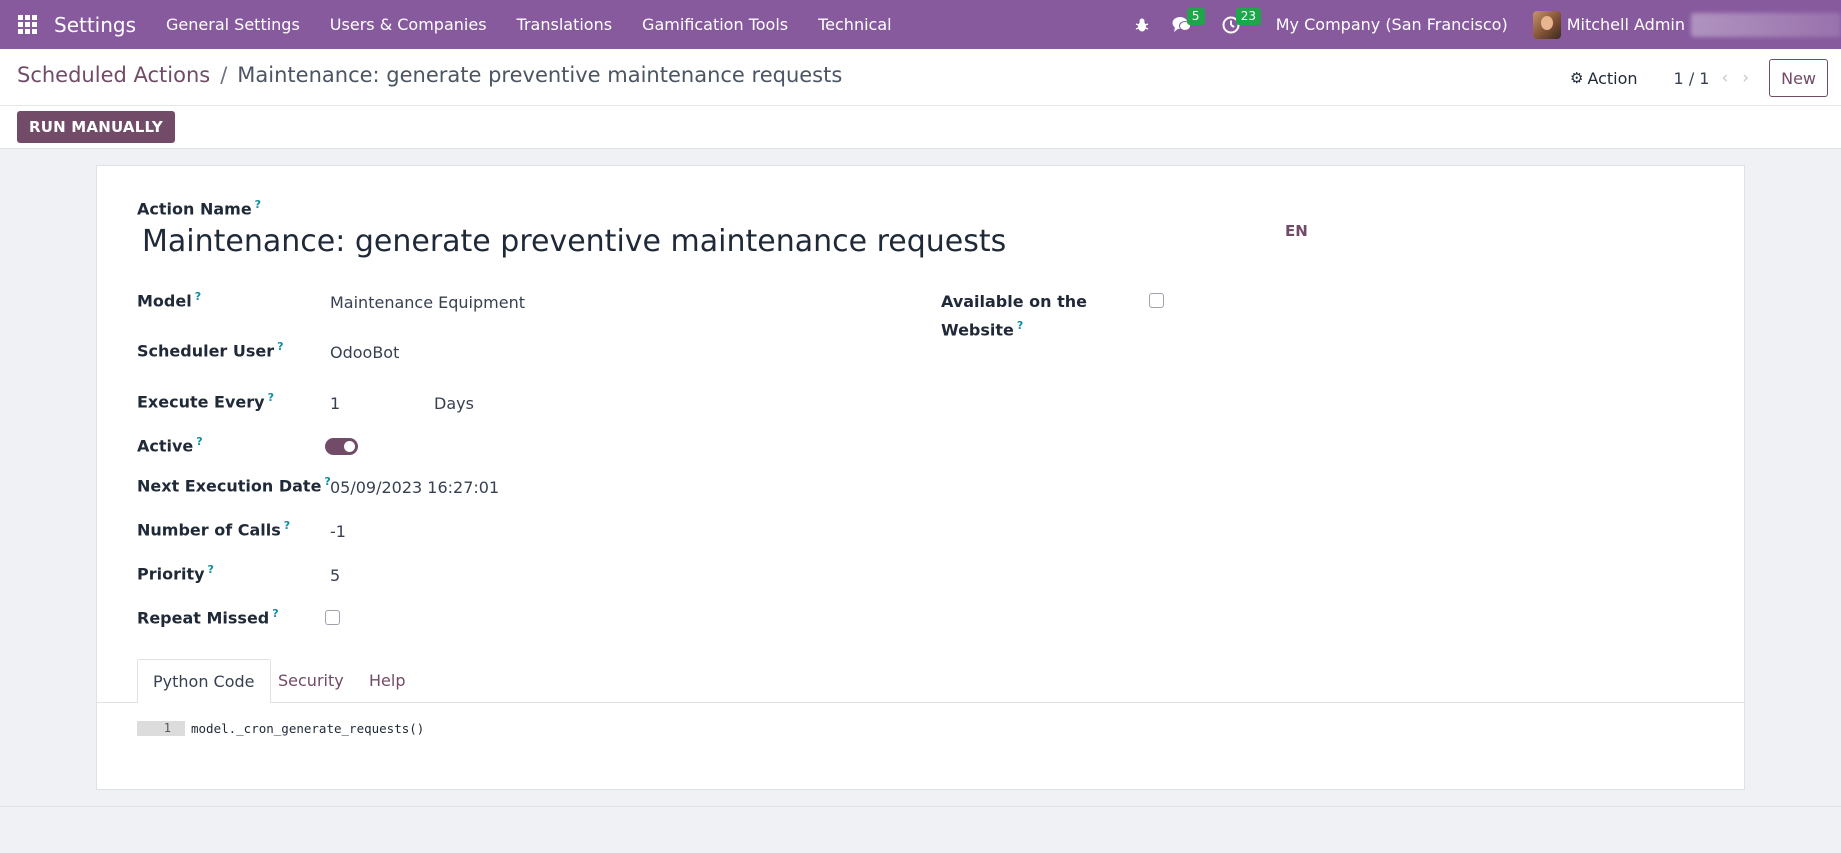 Image resolution: width=1841 pixels, height=853 pixels. I want to click on action-label: Action, so click(1612, 78).